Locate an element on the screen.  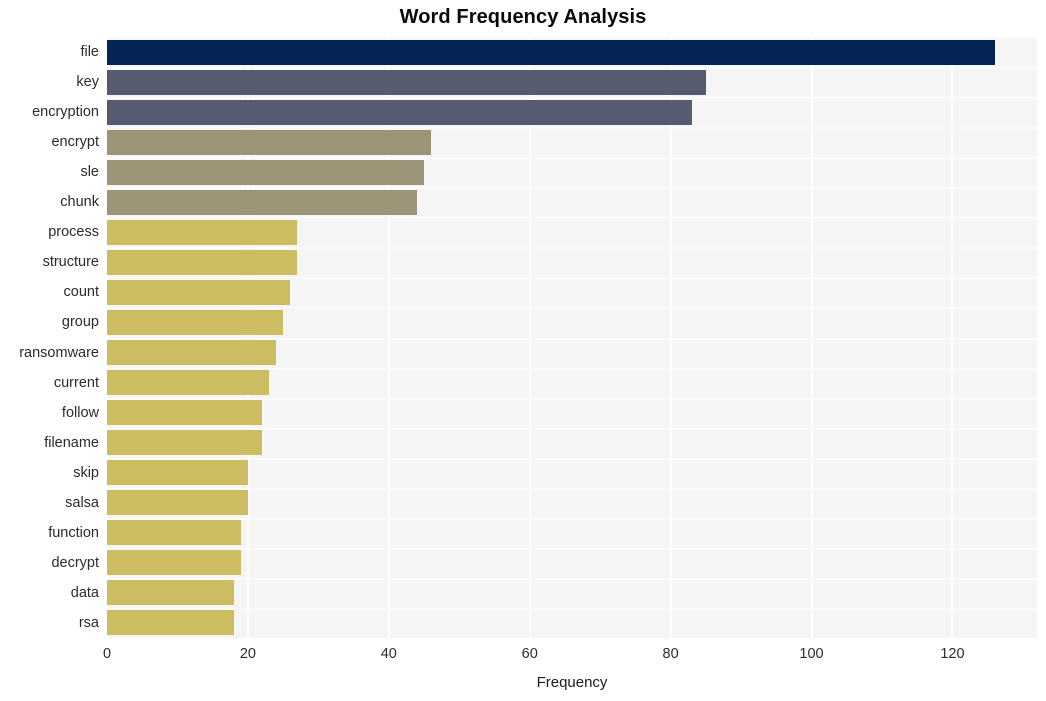
y-axis-tick-label: key is located at coordinates (87, 82).